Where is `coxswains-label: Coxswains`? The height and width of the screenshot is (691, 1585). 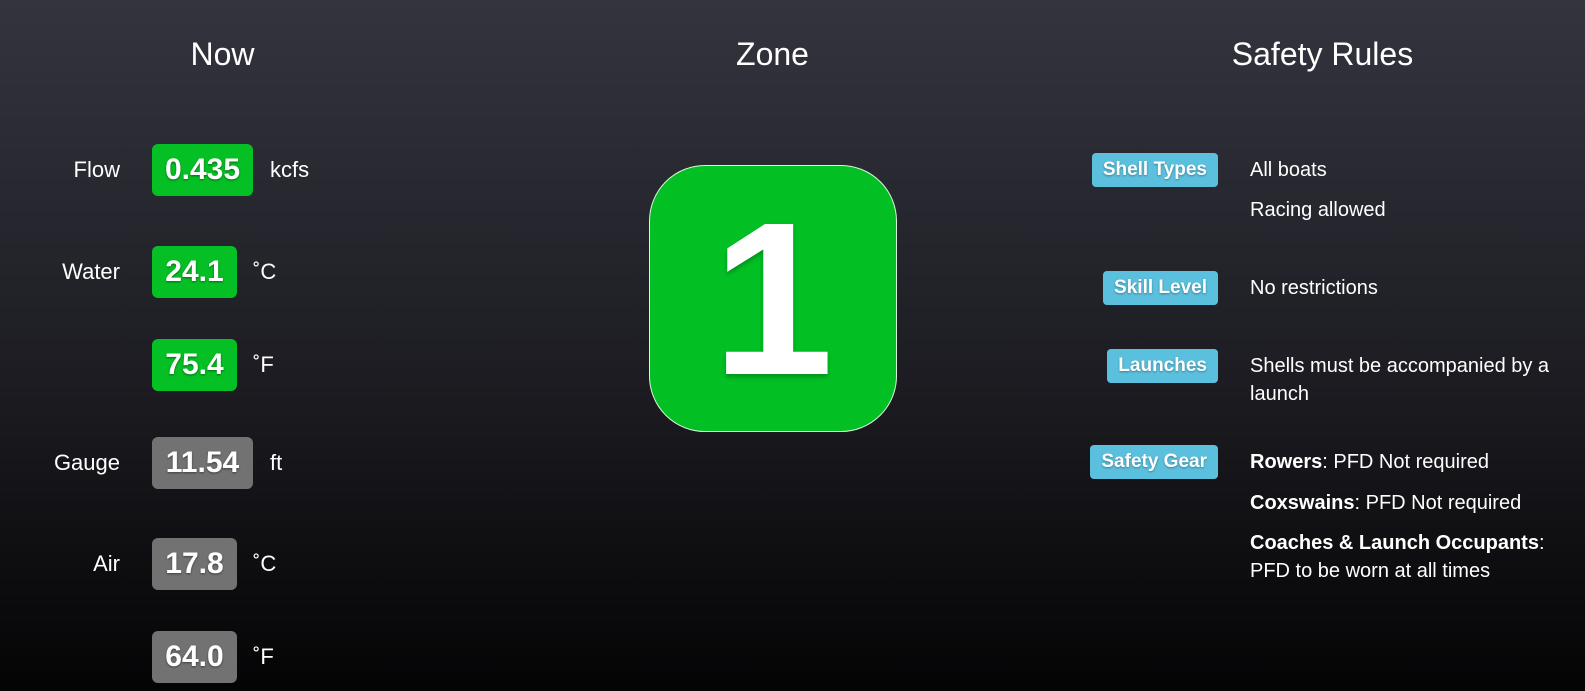 coxswains-label: Coxswains is located at coordinates (1302, 503).